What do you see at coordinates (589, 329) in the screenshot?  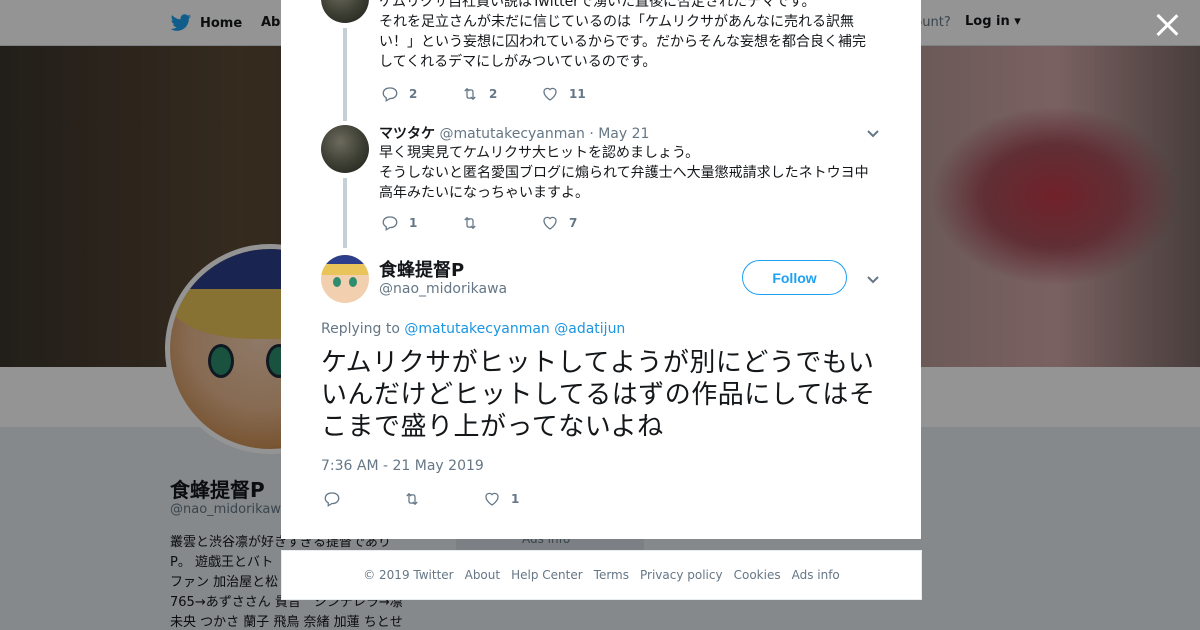 I see `reply-to-mention: @adatijun` at bounding box center [589, 329].